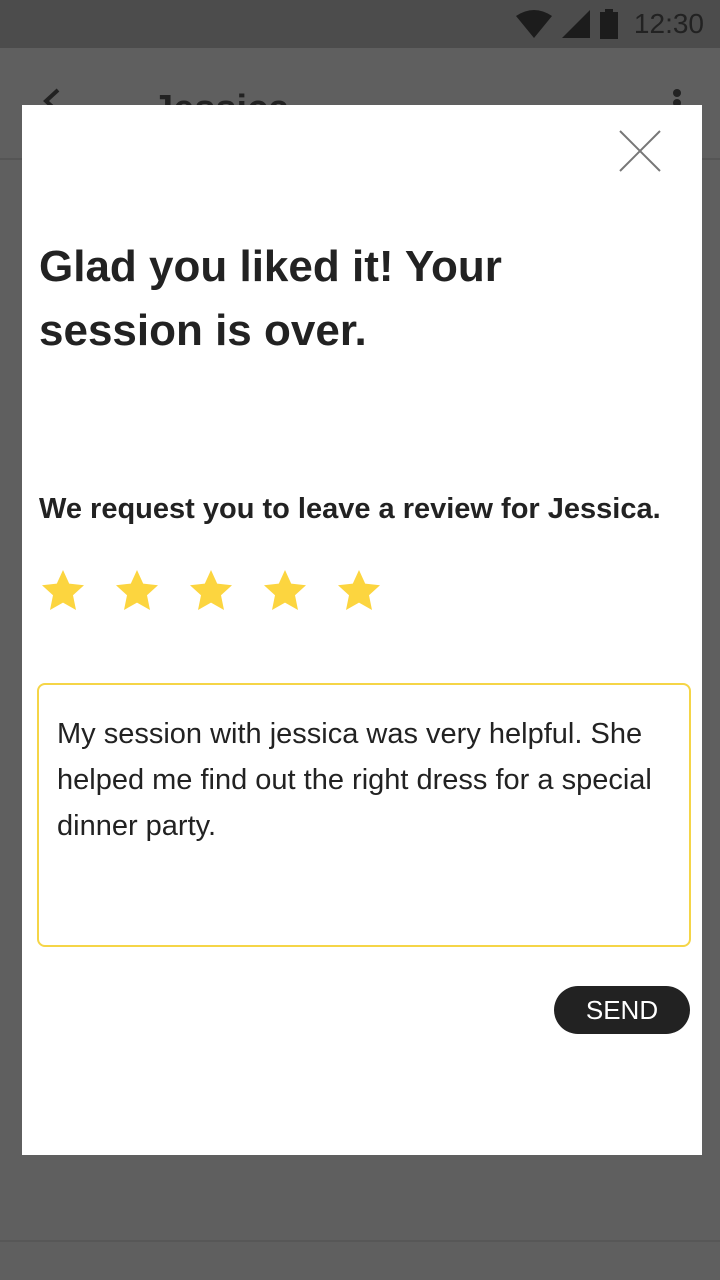 The image size is (720, 1280). Describe the element at coordinates (640, 151) in the screenshot. I see `close-icon` at that location.